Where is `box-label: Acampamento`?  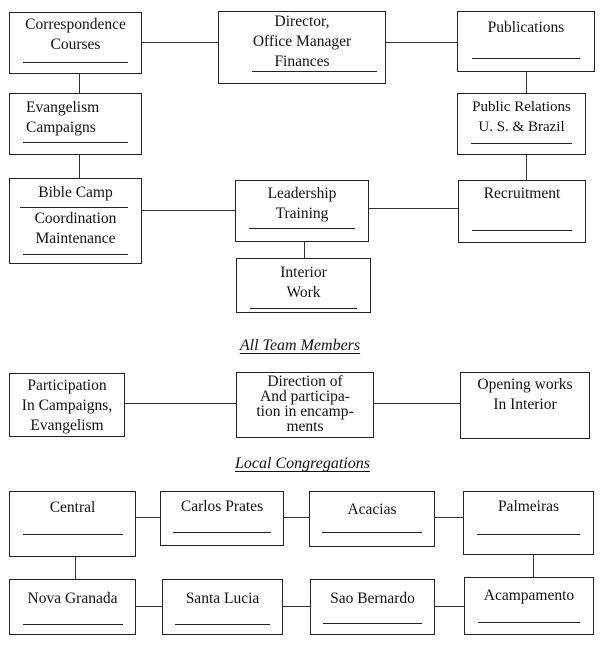 box-label: Acampamento is located at coordinates (529, 595).